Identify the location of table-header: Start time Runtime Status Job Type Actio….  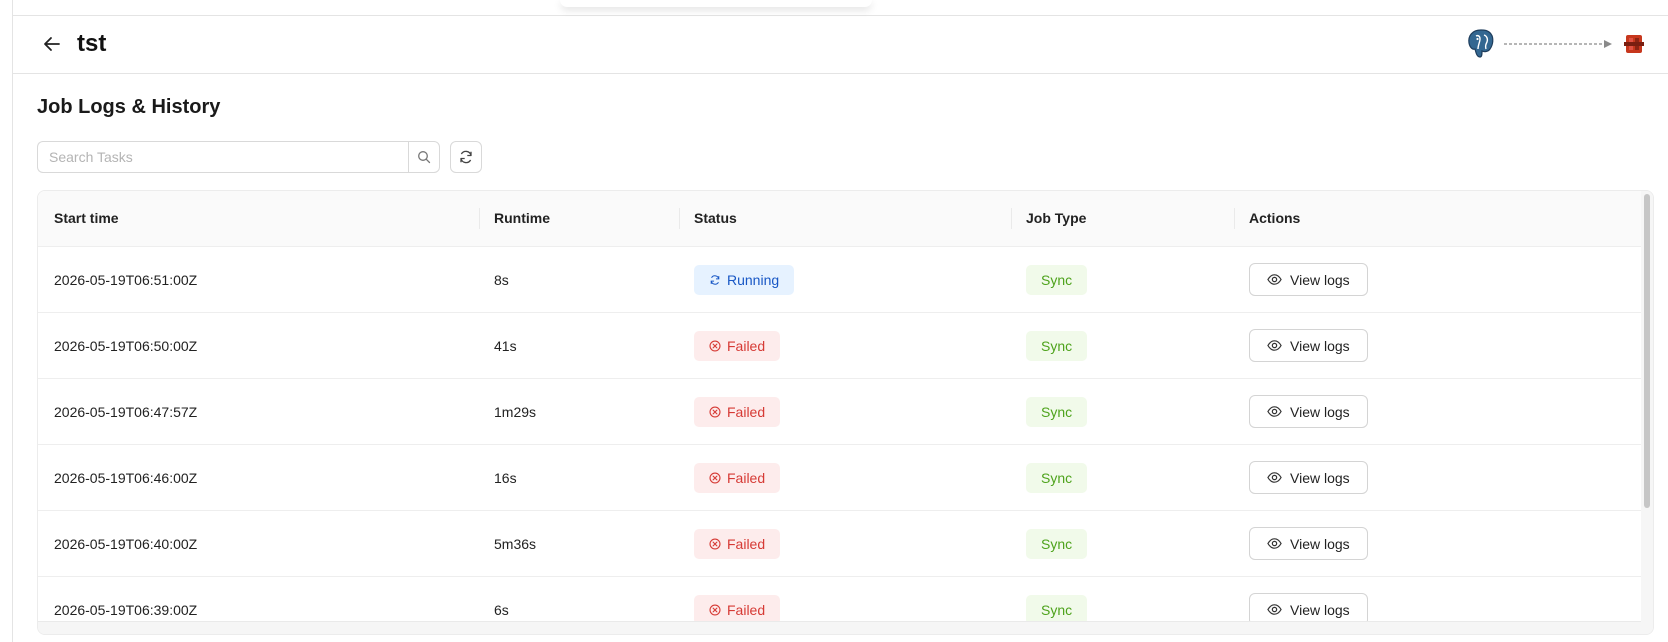
(840, 219).